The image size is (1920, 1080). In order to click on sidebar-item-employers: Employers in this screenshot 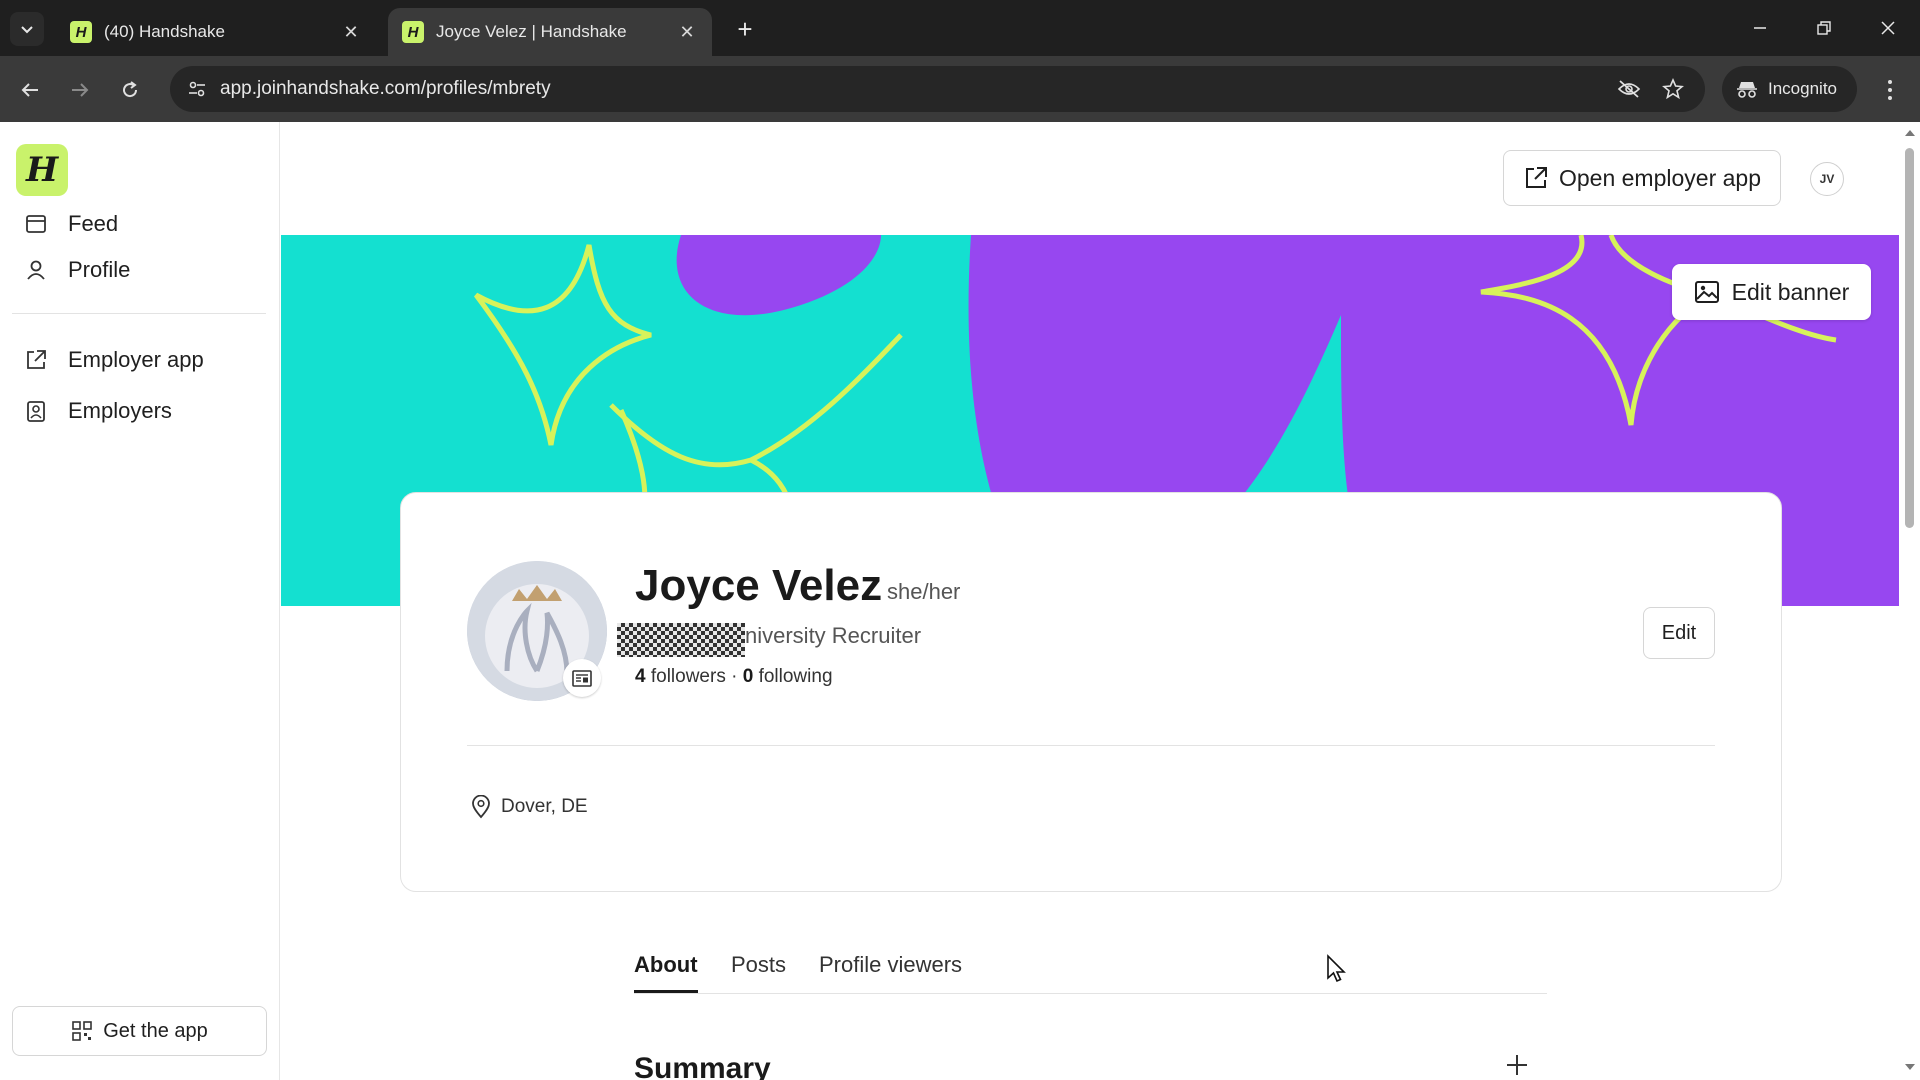, I will do `click(97, 411)`.